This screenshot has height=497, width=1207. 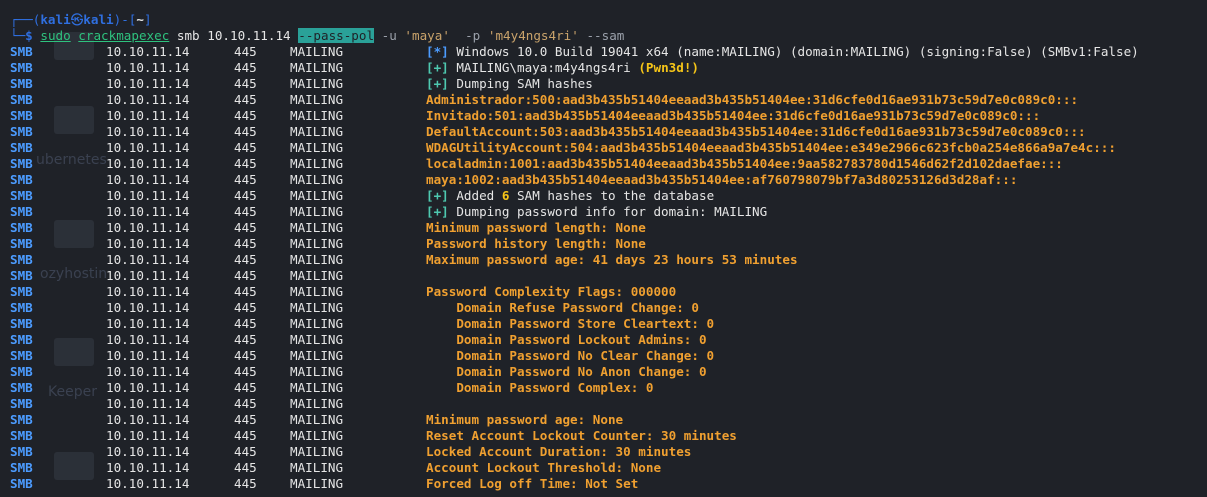 I want to click on status-badge: [+], so click(x=437, y=211).